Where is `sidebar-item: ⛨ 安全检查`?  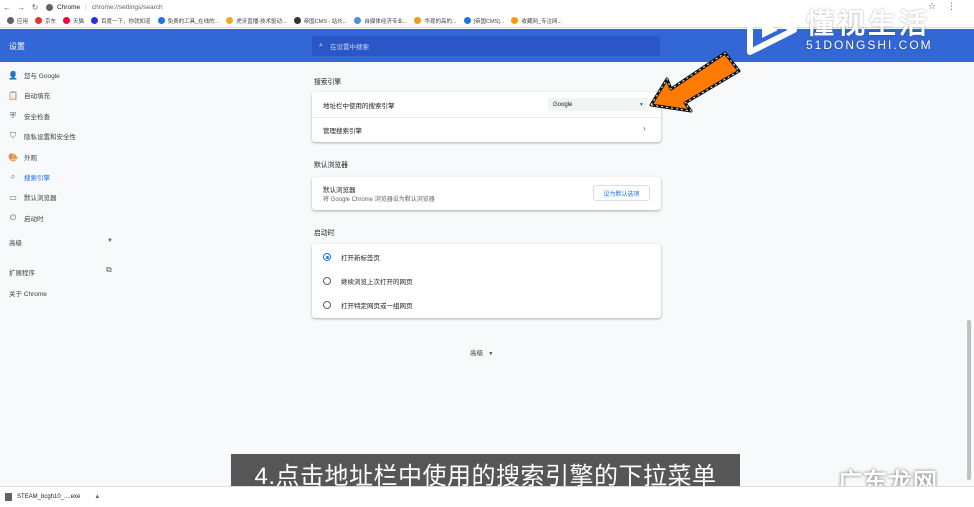
sidebar-item: ⛨ 安全检查 is located at coordinates (60, 116).